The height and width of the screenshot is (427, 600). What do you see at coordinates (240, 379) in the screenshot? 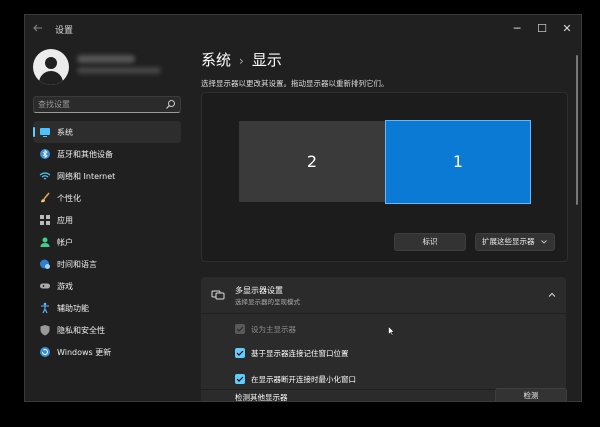
I see `minimize-on-disconnect-checkbox` at bounding box center [240, 379].